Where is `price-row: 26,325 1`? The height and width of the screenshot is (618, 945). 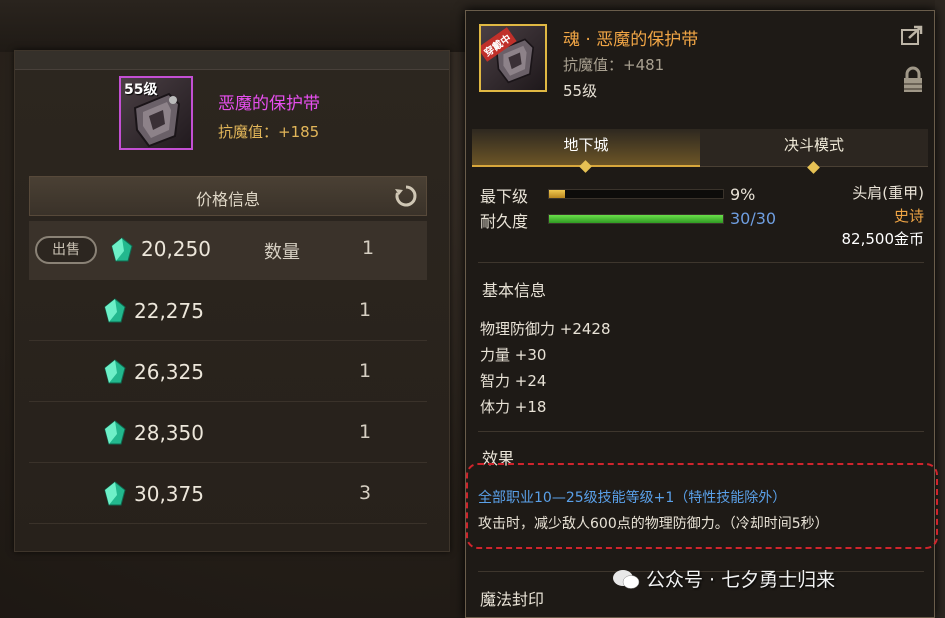 price-row: 26,325 1 is located at coordinates (228, 372).